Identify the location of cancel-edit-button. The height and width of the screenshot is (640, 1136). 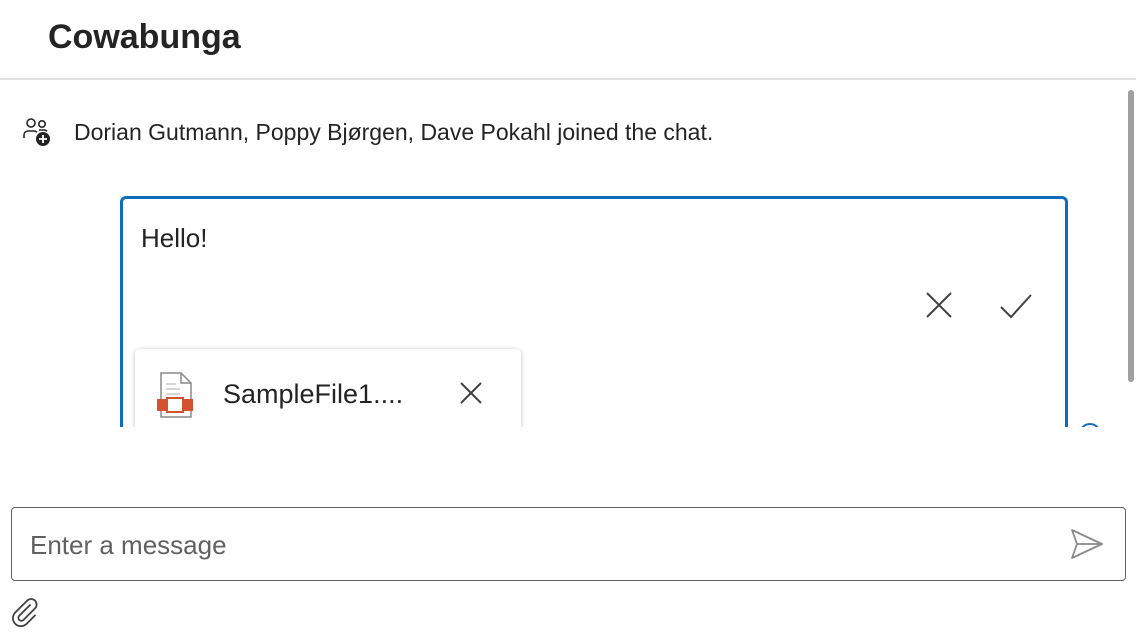
(939, 305).